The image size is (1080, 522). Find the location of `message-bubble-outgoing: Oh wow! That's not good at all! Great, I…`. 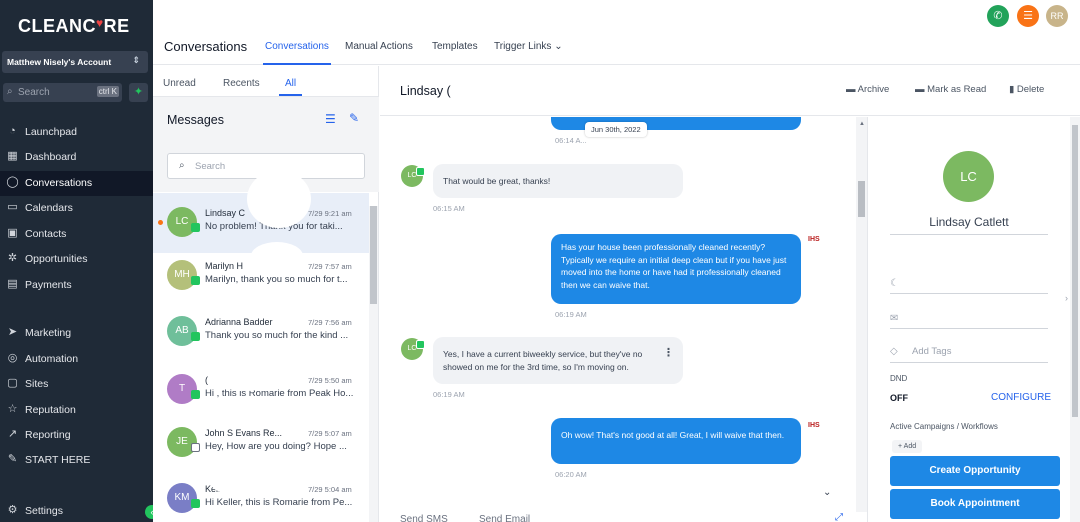

message-bubble-outgoing: Oh wow! That's not good at all! Great, I… is located at coordinates (676, 441).